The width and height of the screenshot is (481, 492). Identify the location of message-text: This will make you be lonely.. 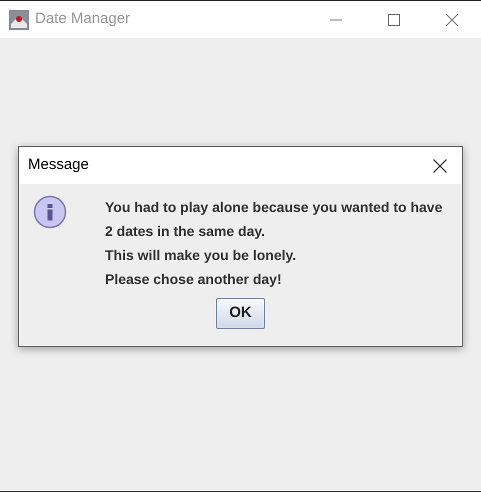
(201, 255).